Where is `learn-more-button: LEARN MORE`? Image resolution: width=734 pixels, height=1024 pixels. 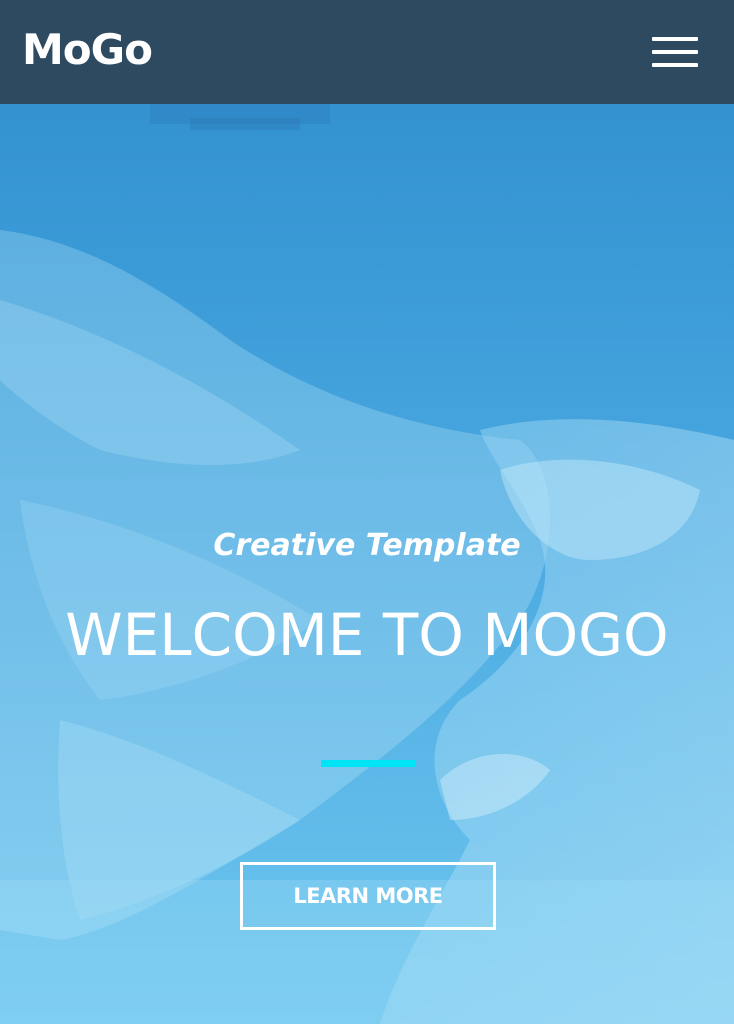
learn-more-button: LEARN MORE is located at coordinates (368, 896).